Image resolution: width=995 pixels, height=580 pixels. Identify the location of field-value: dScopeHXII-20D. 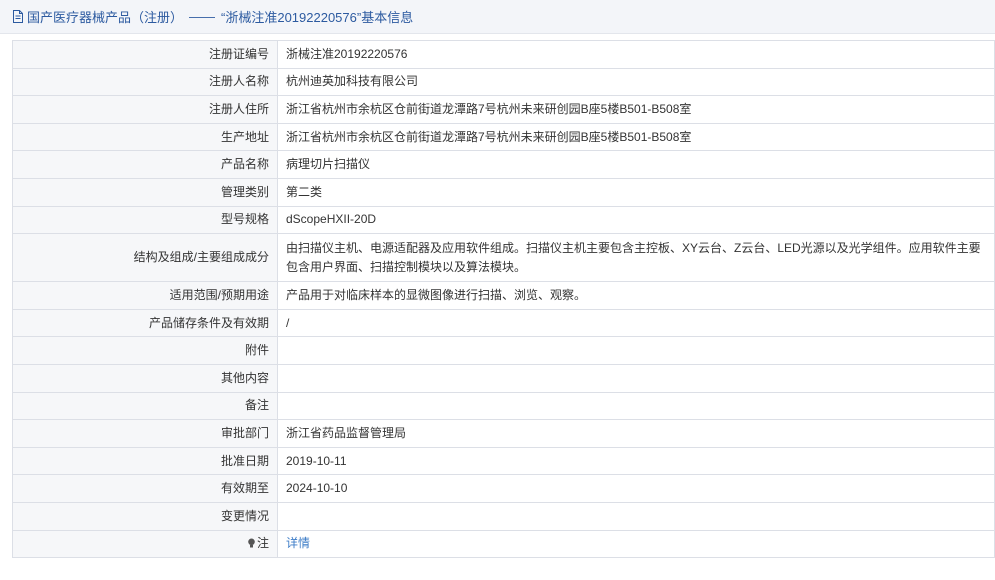
(636, 220).